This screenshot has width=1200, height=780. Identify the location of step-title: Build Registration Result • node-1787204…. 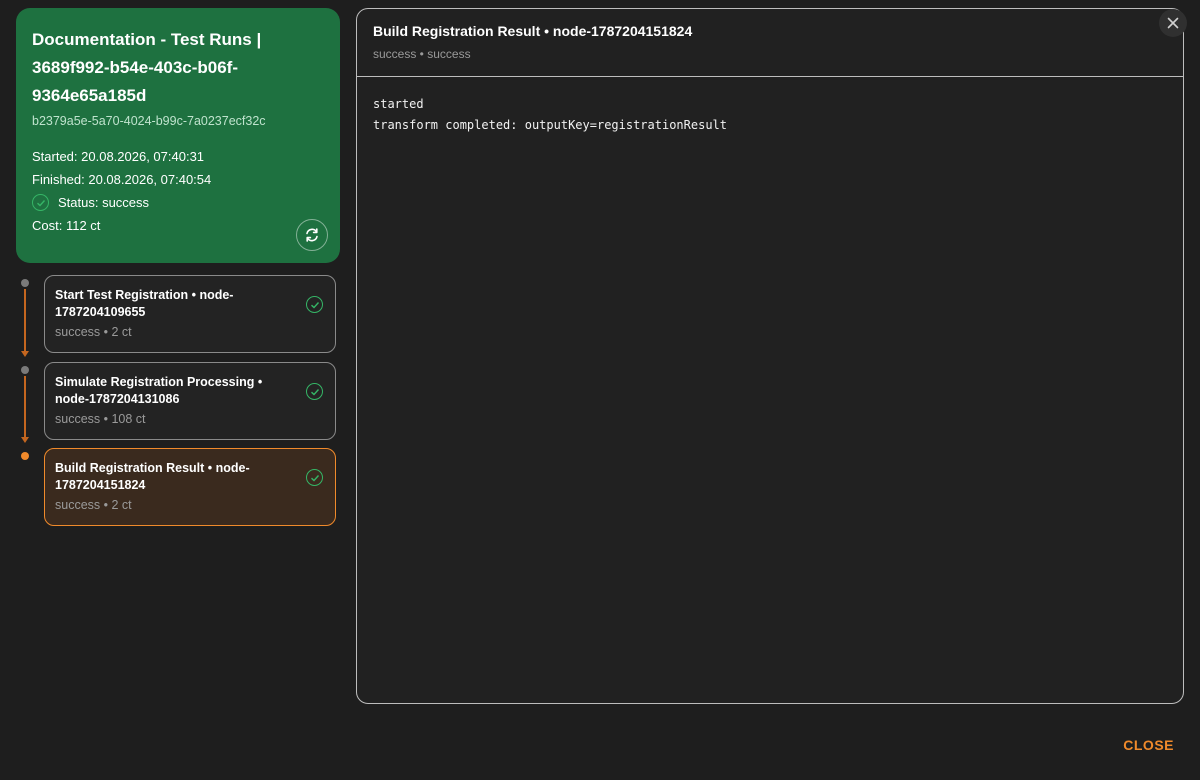
(152, 476).